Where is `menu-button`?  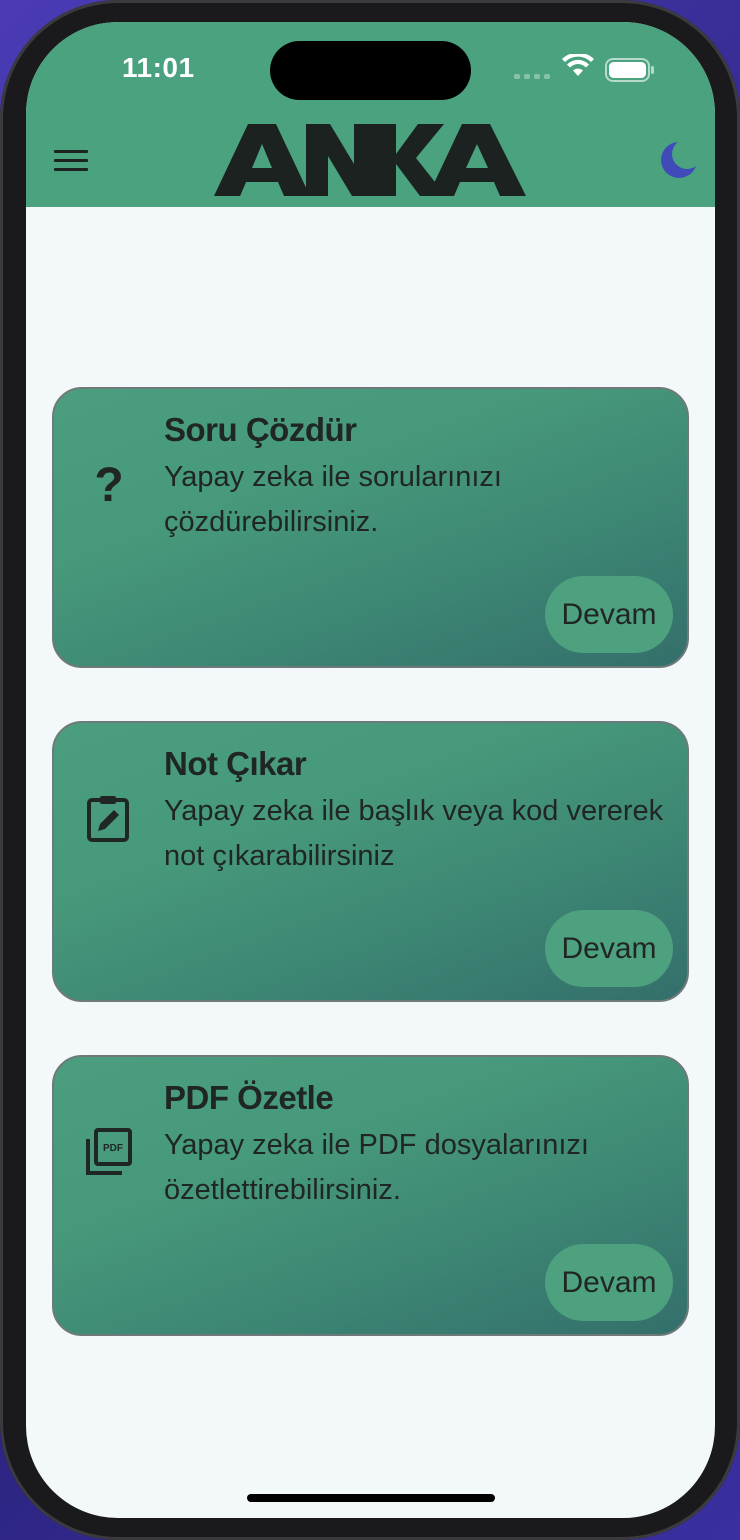 menu-button is located at coordinates (71, 163).